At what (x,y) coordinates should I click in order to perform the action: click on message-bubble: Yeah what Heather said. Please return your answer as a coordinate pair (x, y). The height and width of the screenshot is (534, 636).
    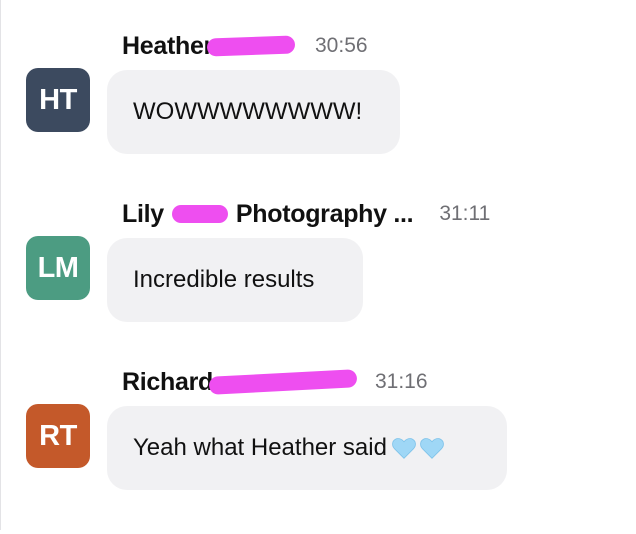
    Looking at the image, I should click on (307, 448).